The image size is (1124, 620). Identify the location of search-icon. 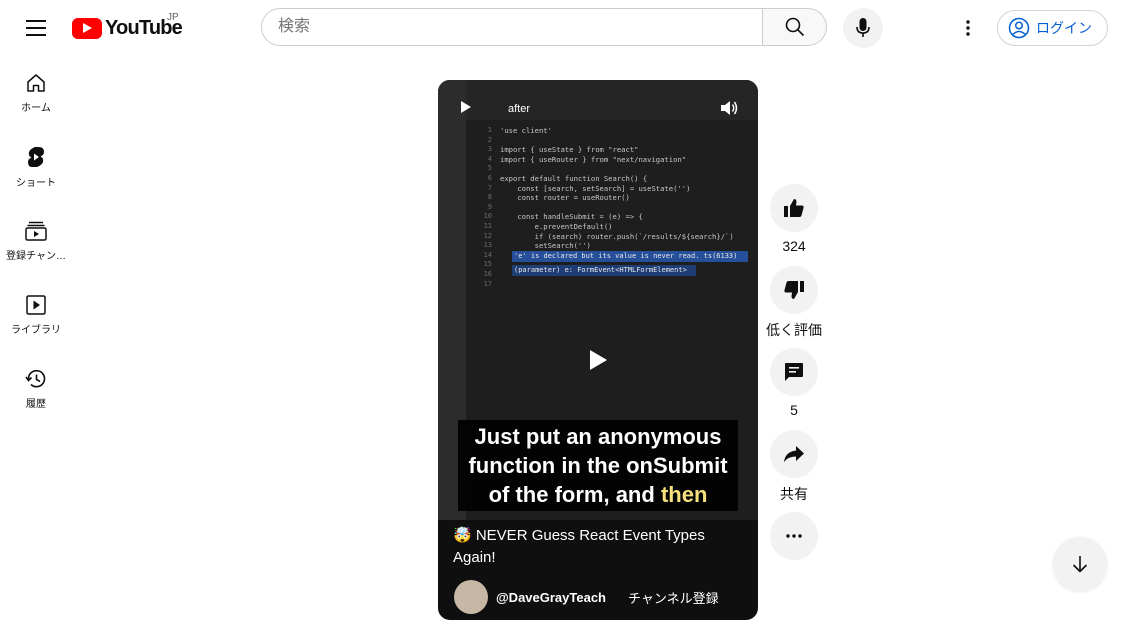
(794, 27).